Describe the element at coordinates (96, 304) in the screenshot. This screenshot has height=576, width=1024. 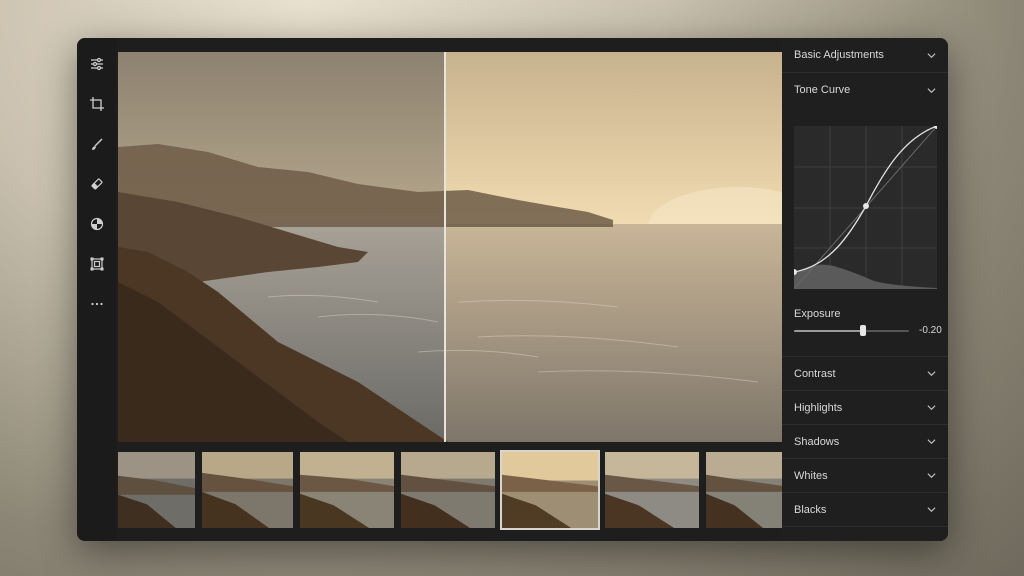
I see `more-icon` at that location.